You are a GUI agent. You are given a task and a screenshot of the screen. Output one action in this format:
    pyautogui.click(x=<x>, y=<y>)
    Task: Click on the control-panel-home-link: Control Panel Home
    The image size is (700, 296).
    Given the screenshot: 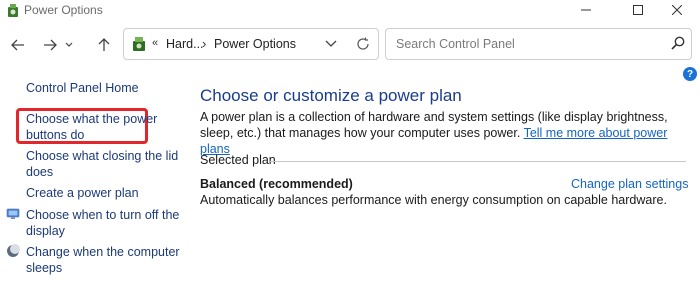 What is the action you would take?
    pyautogui.click(x=82, y=88)
    